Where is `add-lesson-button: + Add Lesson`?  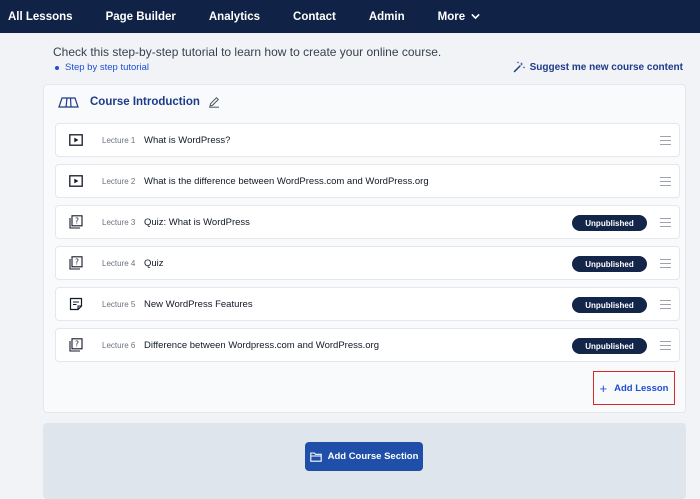 add-lesson-button: + Add Lesson is located at coordinates (634, 388).